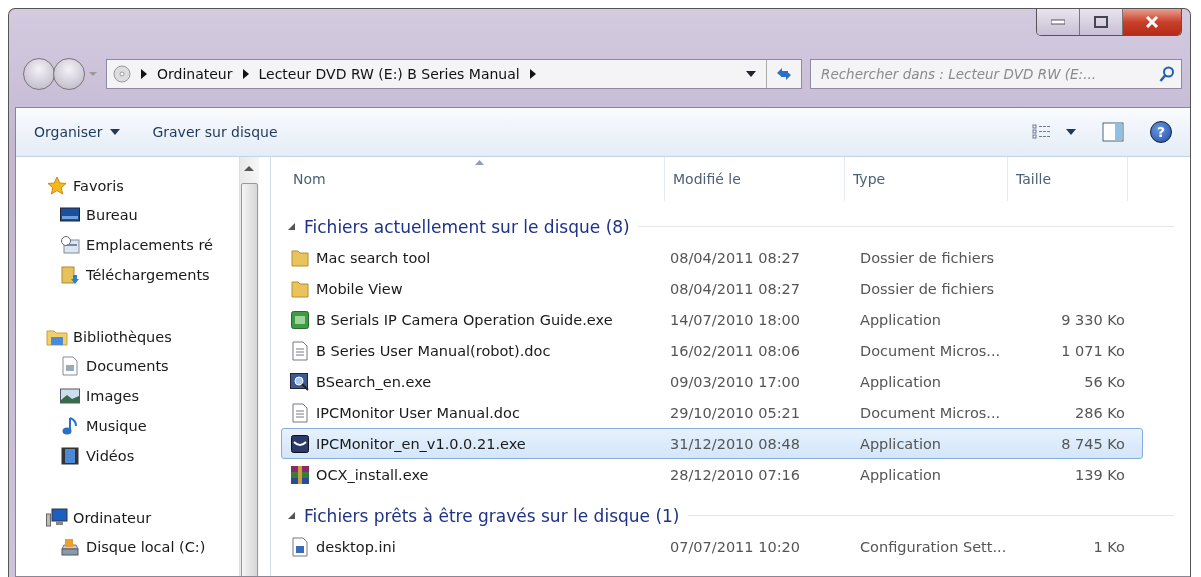 This screenshot has height=577, width=1201. I want to click on library-folder-icon, so click(57, 336).